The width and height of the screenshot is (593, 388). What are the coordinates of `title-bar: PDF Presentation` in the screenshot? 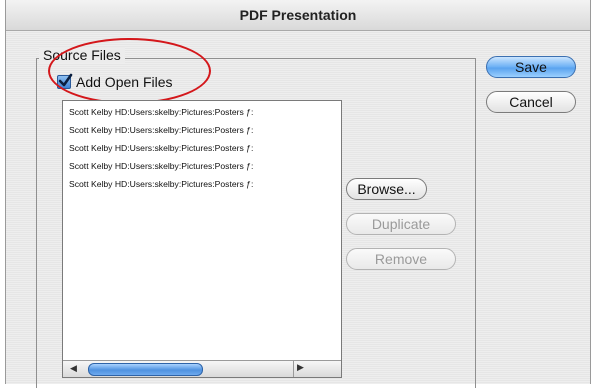 It's located at (298, 15).